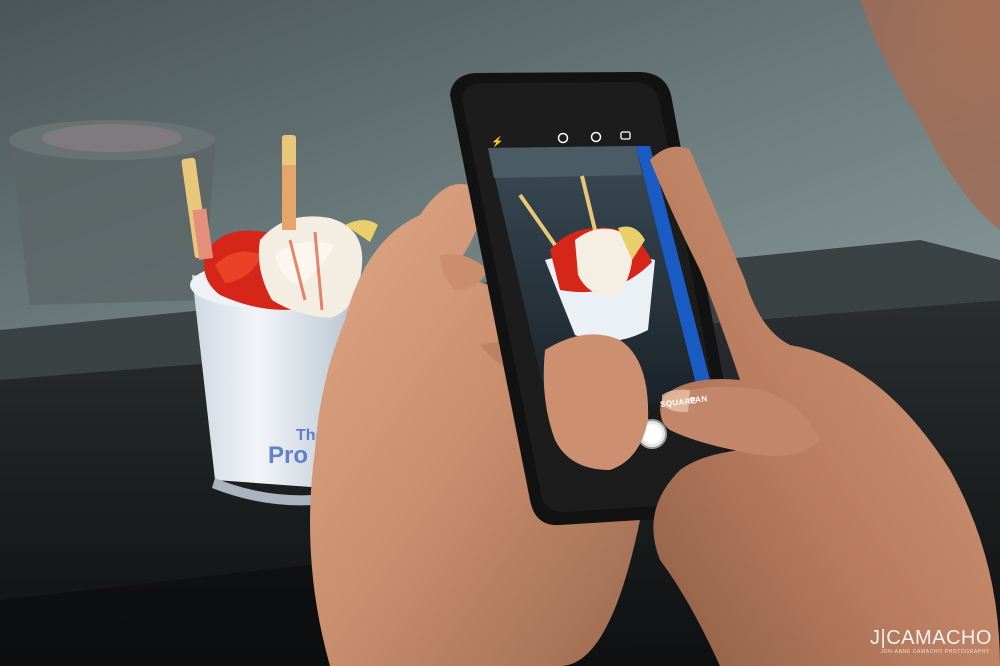  Describe the element at coordinates (935, 652) in the screenshot. I see `watermark-sub: JON-ANNE CAMACHO PHOTOGRAPHY` at that location.